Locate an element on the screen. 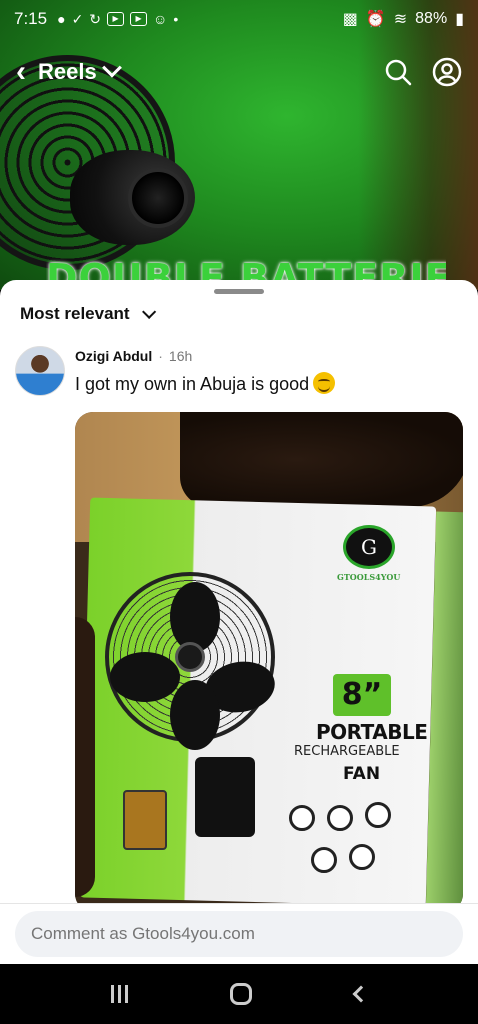 This screenshot has height=1024, width=478. brand-logo: G is located at coordinates (369, 547).